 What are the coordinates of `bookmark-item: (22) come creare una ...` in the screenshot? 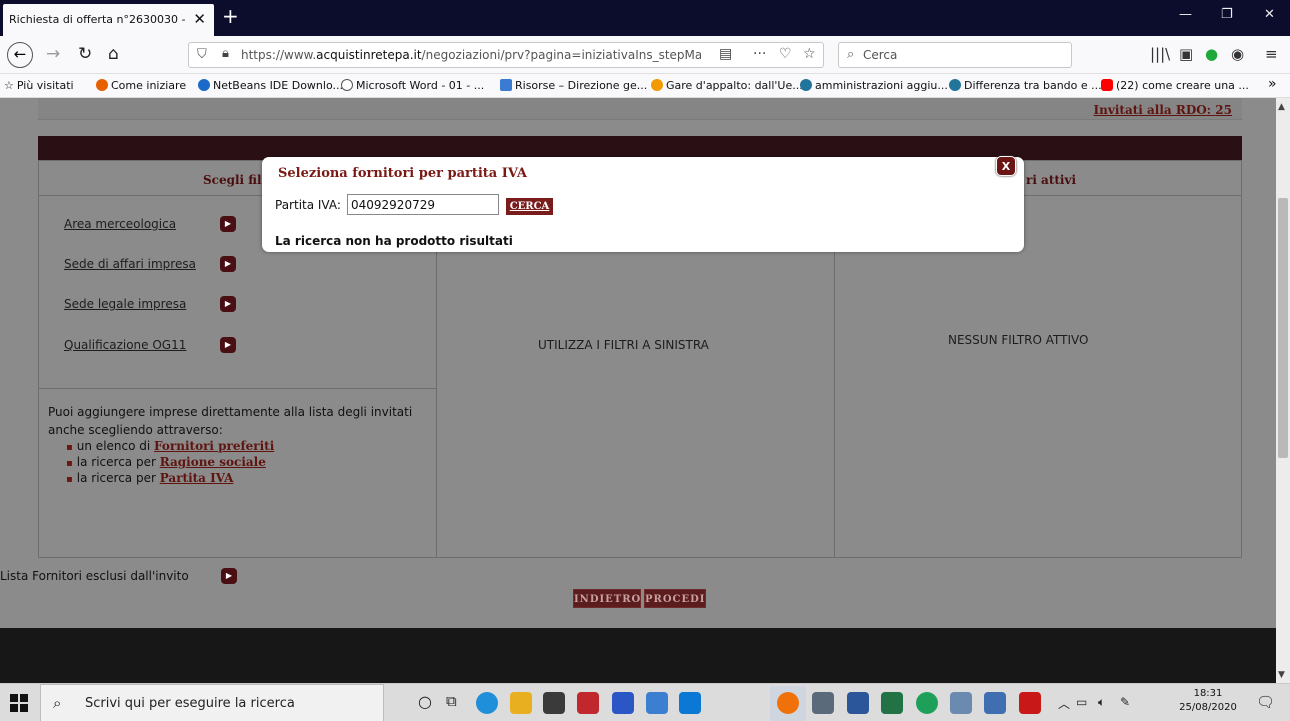 It's located at (1175, 85).